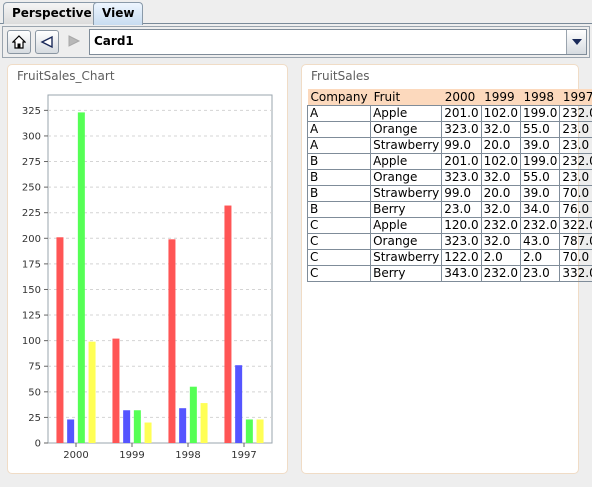  What do you see at coordinates (118, 13) in the screenshot?
I see `tab-view: View` at bounding box center [118, 13].